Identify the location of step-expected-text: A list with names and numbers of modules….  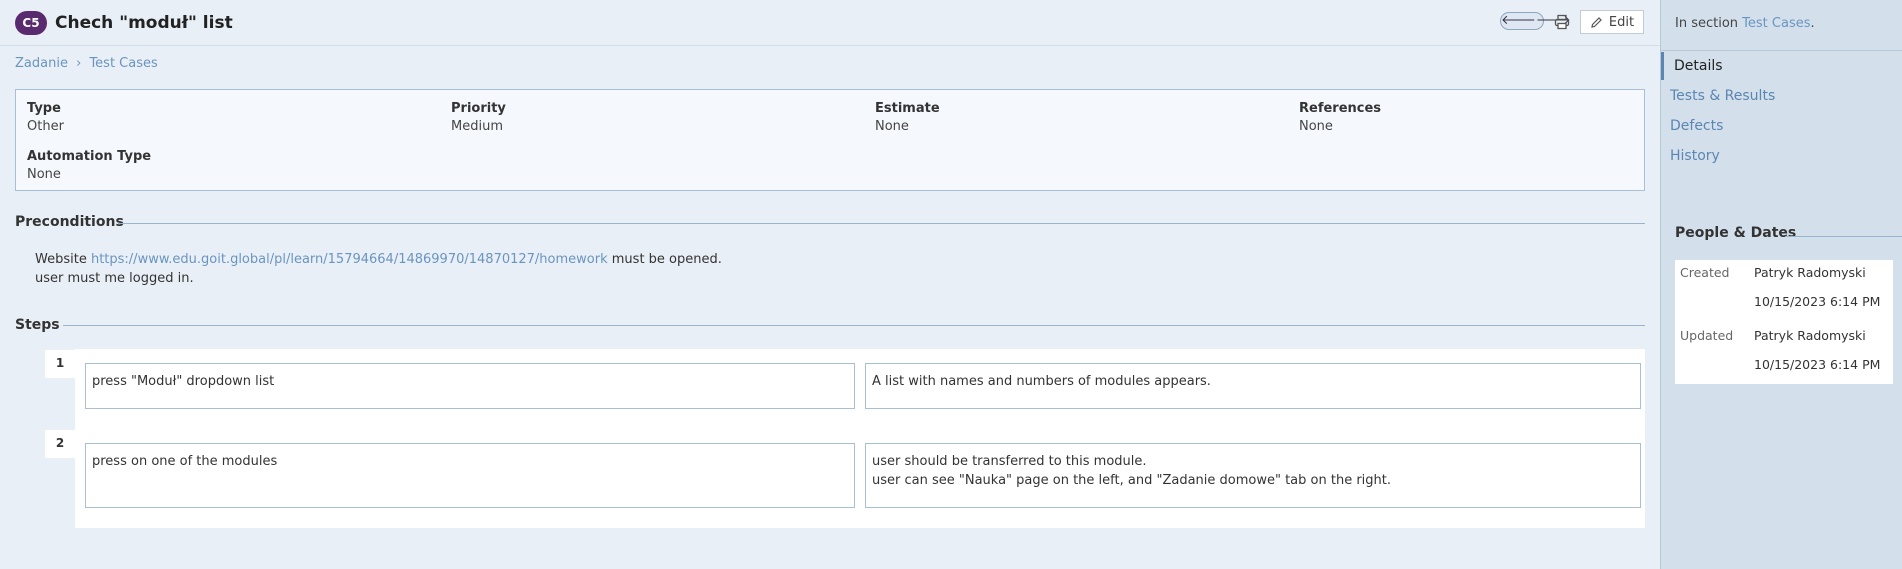
(1041, 381).